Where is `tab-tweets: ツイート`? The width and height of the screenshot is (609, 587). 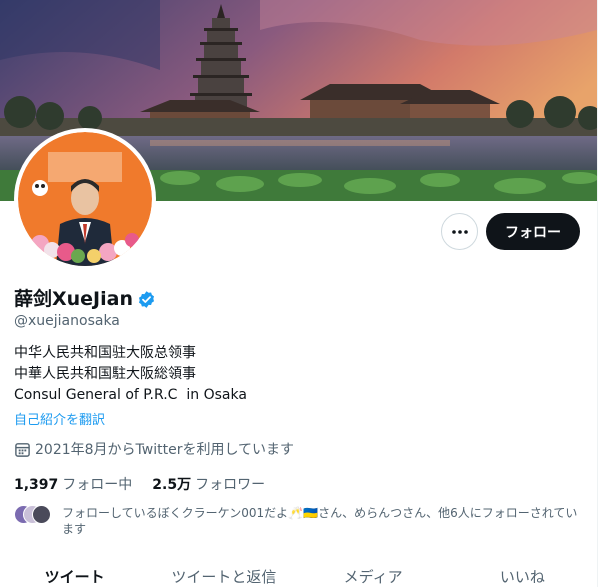
tab-tweets: ツイート is located at coordinates (74, 574).